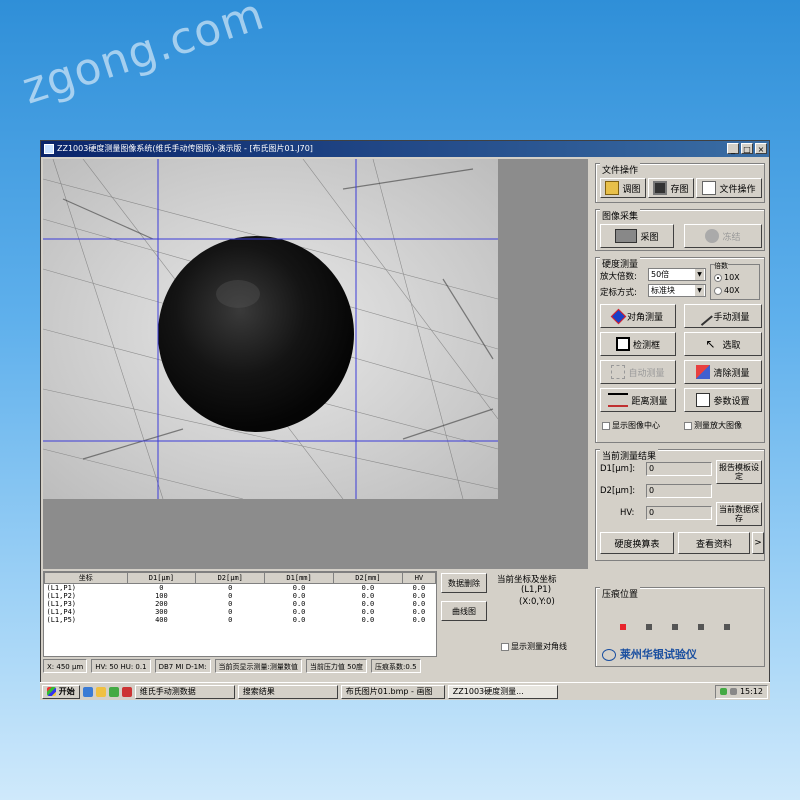 The width and height of the screenshot is (800, 800). I want to click on cell: 100, so click(161, 596).